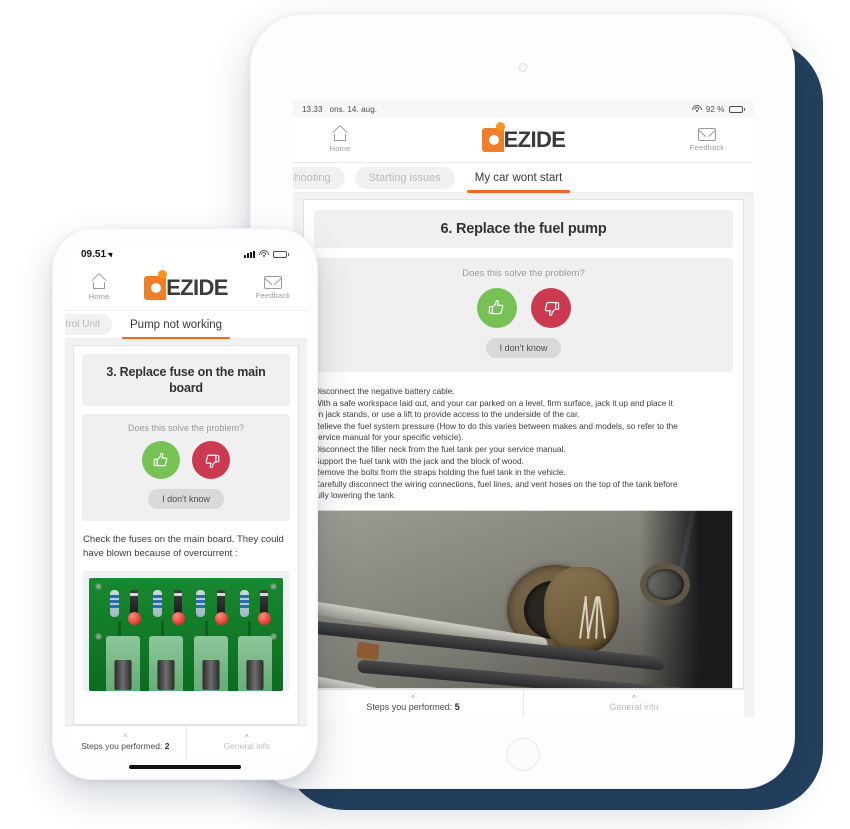 The image size is (850, 829). What do you see at coordinates (89, 324) in the screenshot?
I see `phone-tab-control-unit: ntrol Unit` at bounding box center [89, 324].